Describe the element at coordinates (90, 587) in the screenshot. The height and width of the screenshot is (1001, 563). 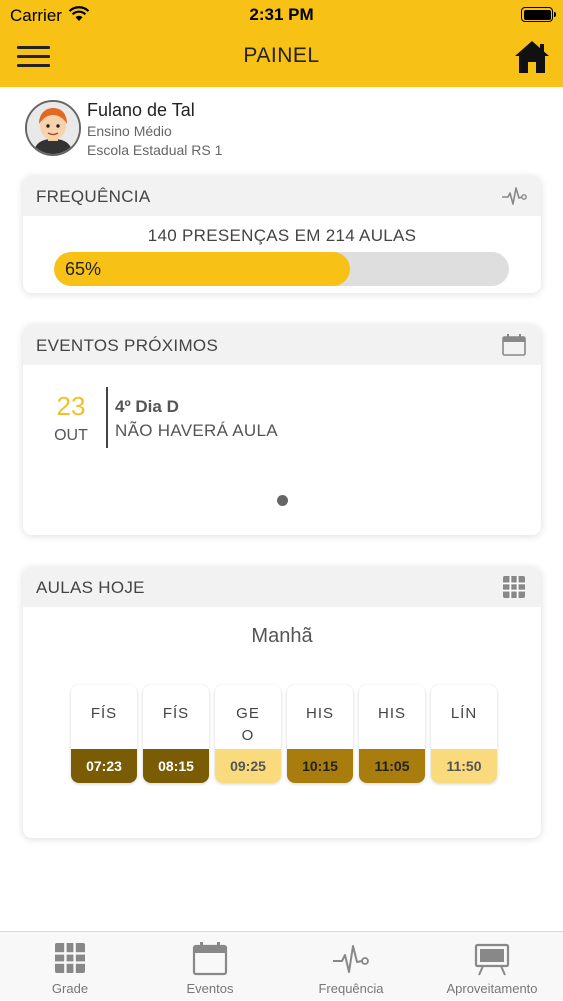
I see `classes-card-title: AULAS HOJE` at that location.